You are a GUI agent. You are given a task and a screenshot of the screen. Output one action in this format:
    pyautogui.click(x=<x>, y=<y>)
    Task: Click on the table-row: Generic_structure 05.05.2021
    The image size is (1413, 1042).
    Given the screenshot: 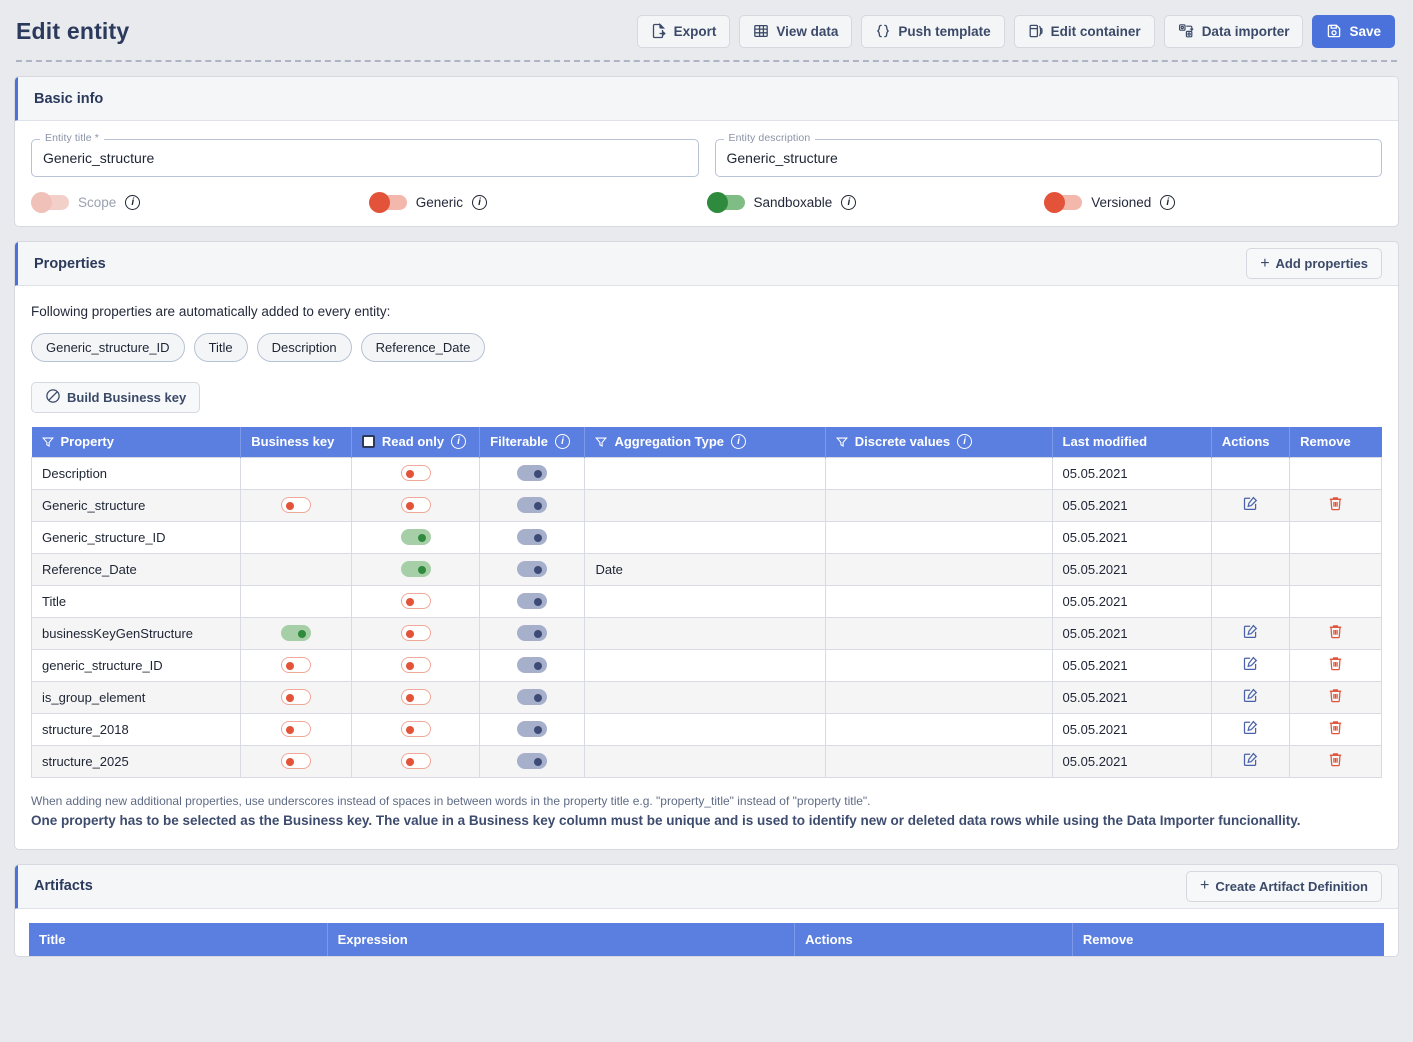 What is the action you would take?
    pyautogui.click(x=706, y=505)
    